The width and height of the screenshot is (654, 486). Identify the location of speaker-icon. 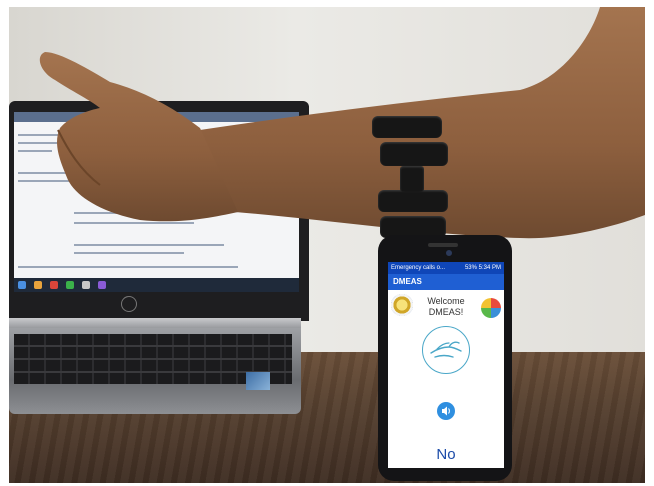
(446, 411).